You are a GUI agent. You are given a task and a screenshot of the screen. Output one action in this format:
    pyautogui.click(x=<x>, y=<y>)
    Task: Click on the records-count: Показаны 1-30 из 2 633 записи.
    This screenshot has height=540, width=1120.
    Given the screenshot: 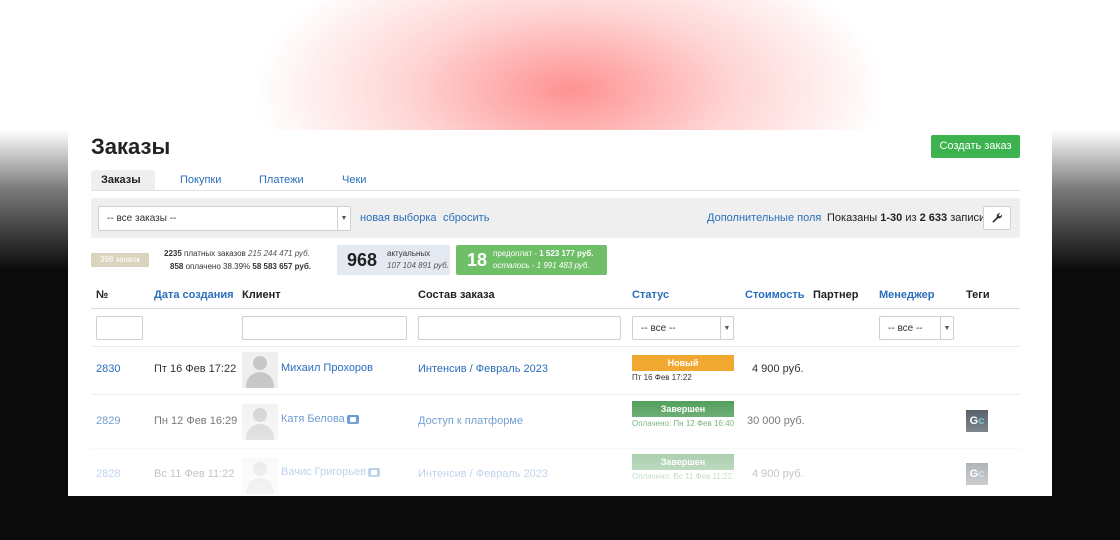 What is the action you would take?
    pyautogui.click(x=907, y=218)
    